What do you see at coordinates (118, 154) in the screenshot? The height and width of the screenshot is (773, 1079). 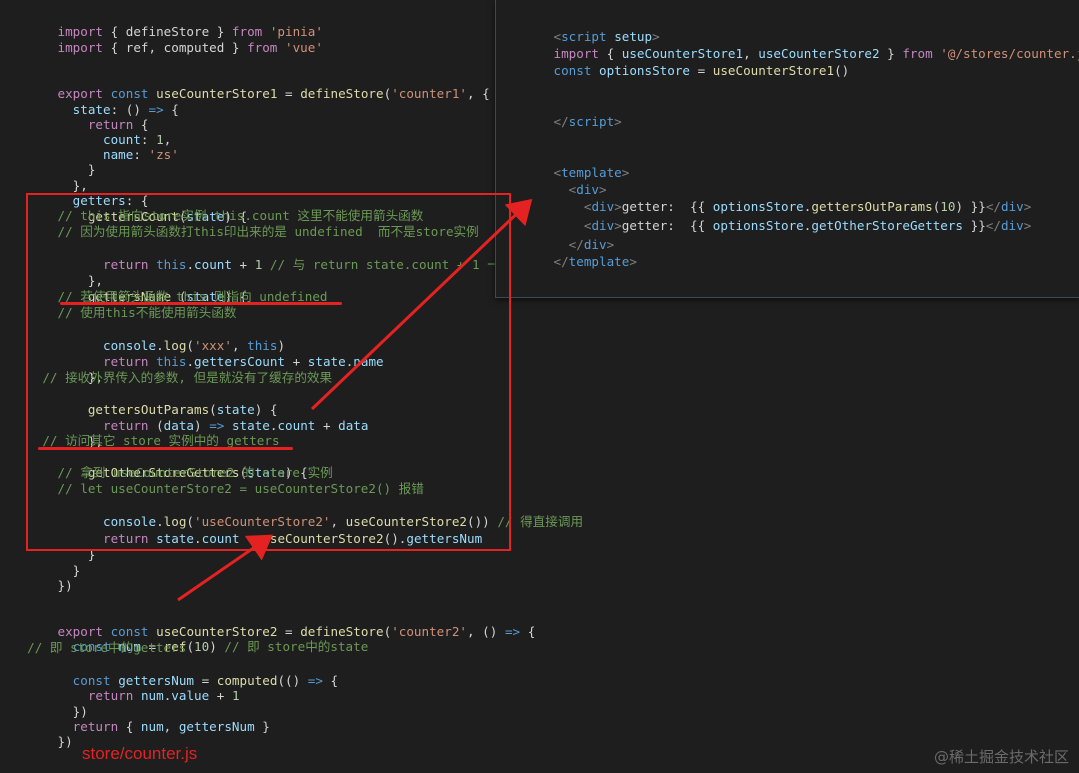 I see `code-token: name` at bounding box center [118, 154].